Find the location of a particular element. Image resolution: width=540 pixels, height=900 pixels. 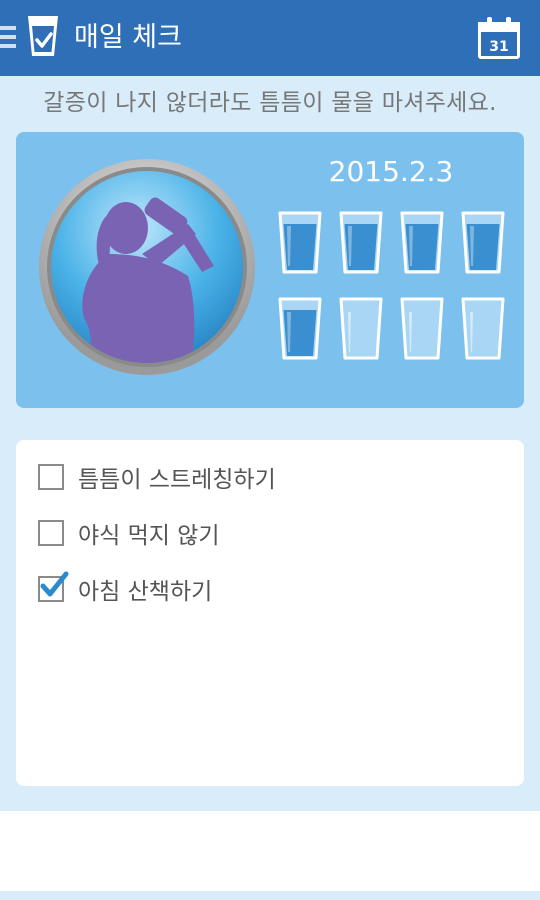

calendar-icon: 31 is located at coordinates (499, 38).